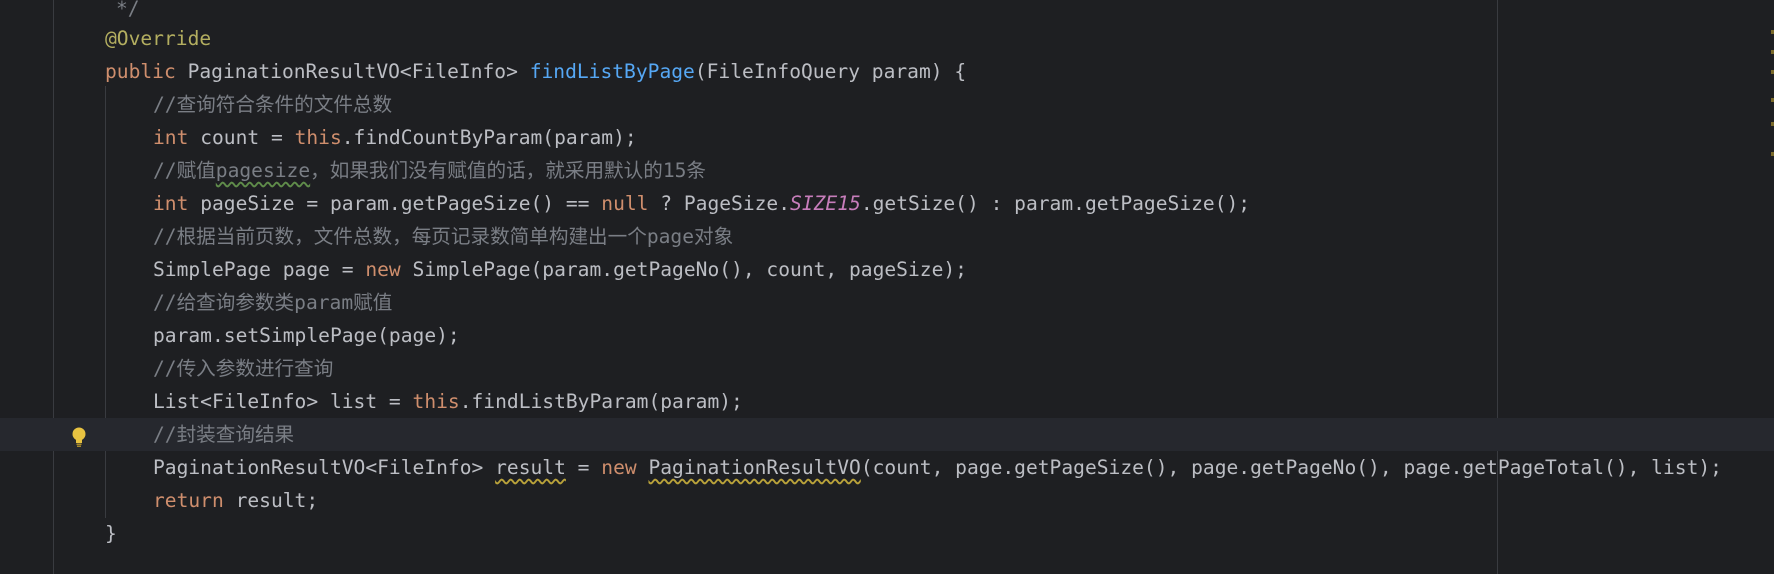 This screenshot has width=1774, height=574. What do you see at coordinates (283, 401) in the screenshot?
I see `code-token: List<FileInfo> list =` at bounding box center [283, 401].